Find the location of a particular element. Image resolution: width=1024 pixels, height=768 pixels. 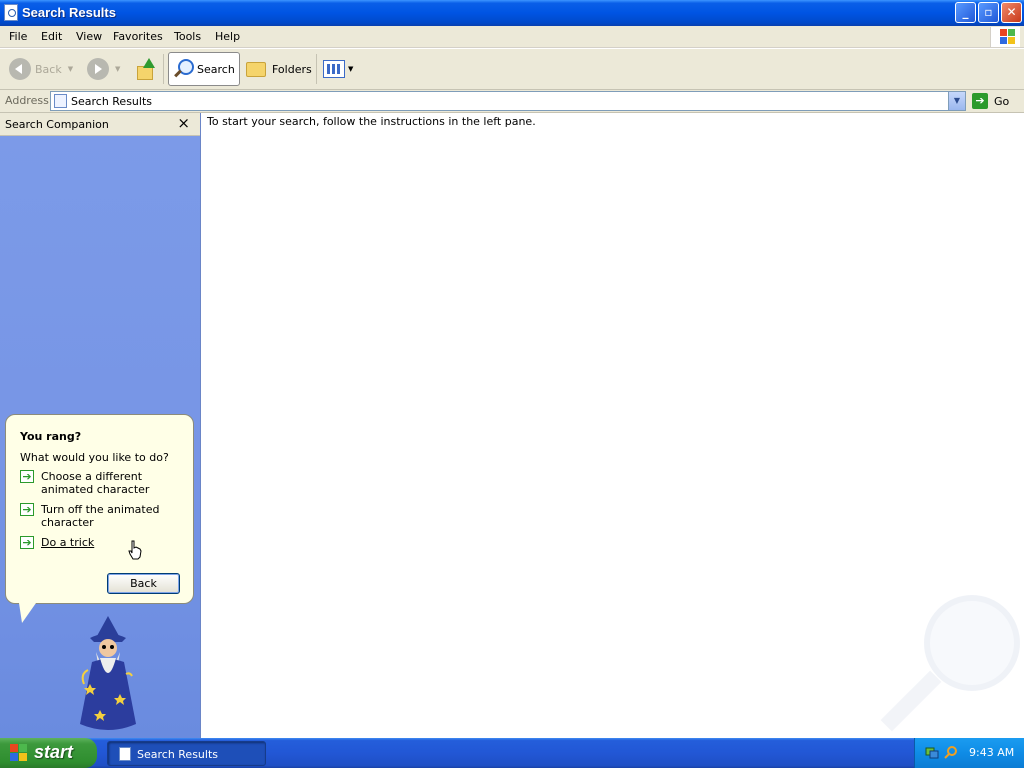

minimize-button: _ is located at coordinates (965, 12).